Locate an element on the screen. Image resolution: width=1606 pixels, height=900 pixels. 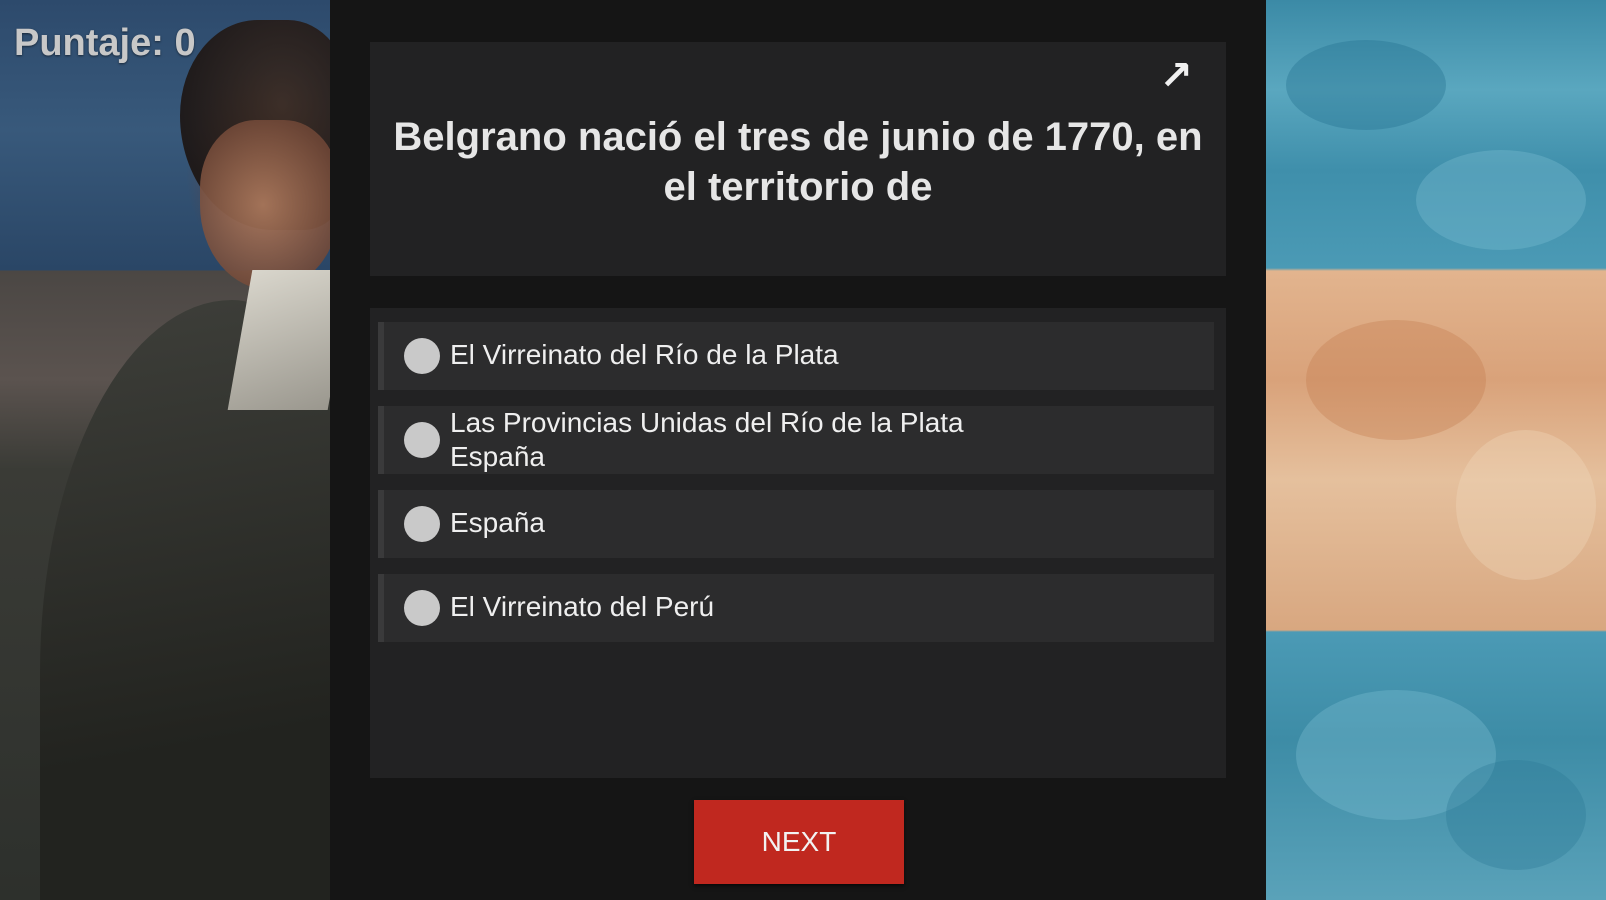
answer-label: España is located at coordinates (497, 522).